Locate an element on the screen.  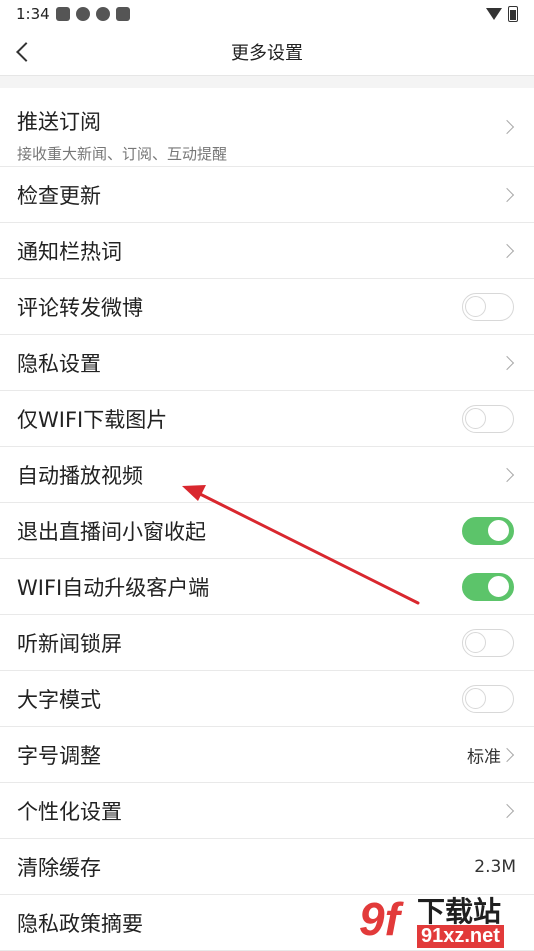
setting-personalization: 个性化设置 is located at coordinates (267, 811).